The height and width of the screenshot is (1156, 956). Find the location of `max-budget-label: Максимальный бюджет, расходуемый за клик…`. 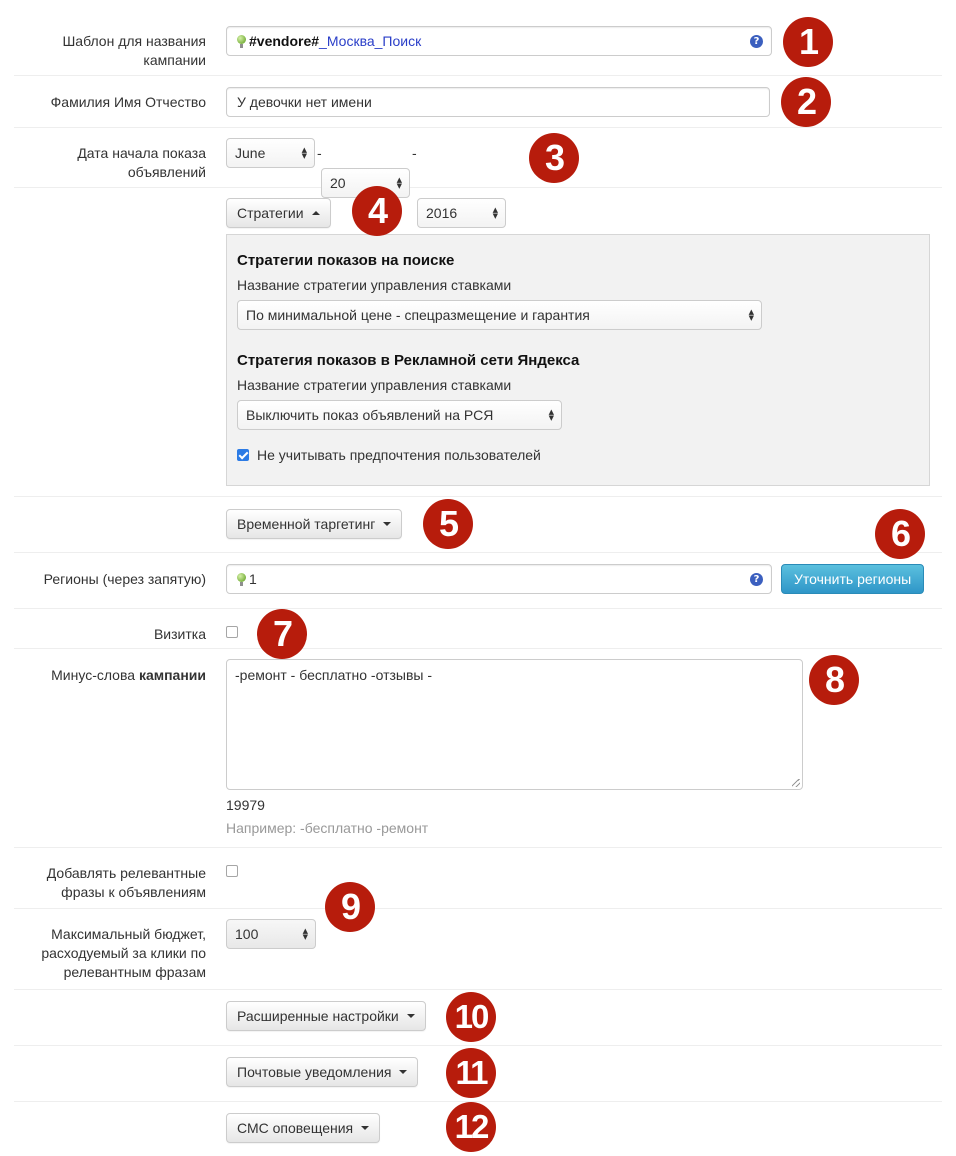

max-budget-label: Максимальный бюджет, расходуемый за клик… is located at coordinates (123, 953).